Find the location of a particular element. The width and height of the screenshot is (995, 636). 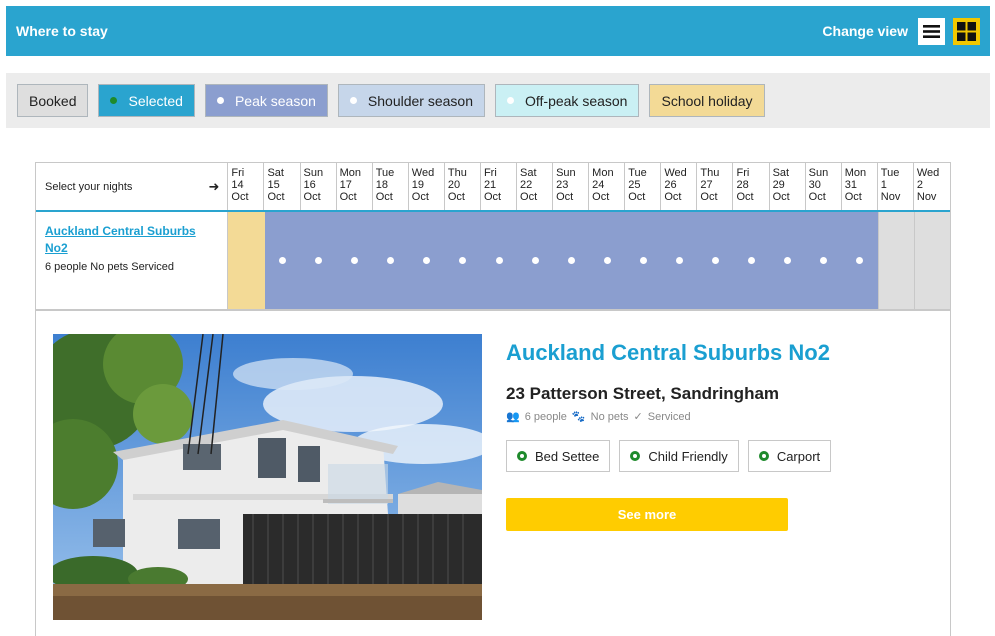

property-title: Auckland Central Suburbs No2 is located at coordinates (721, 353).